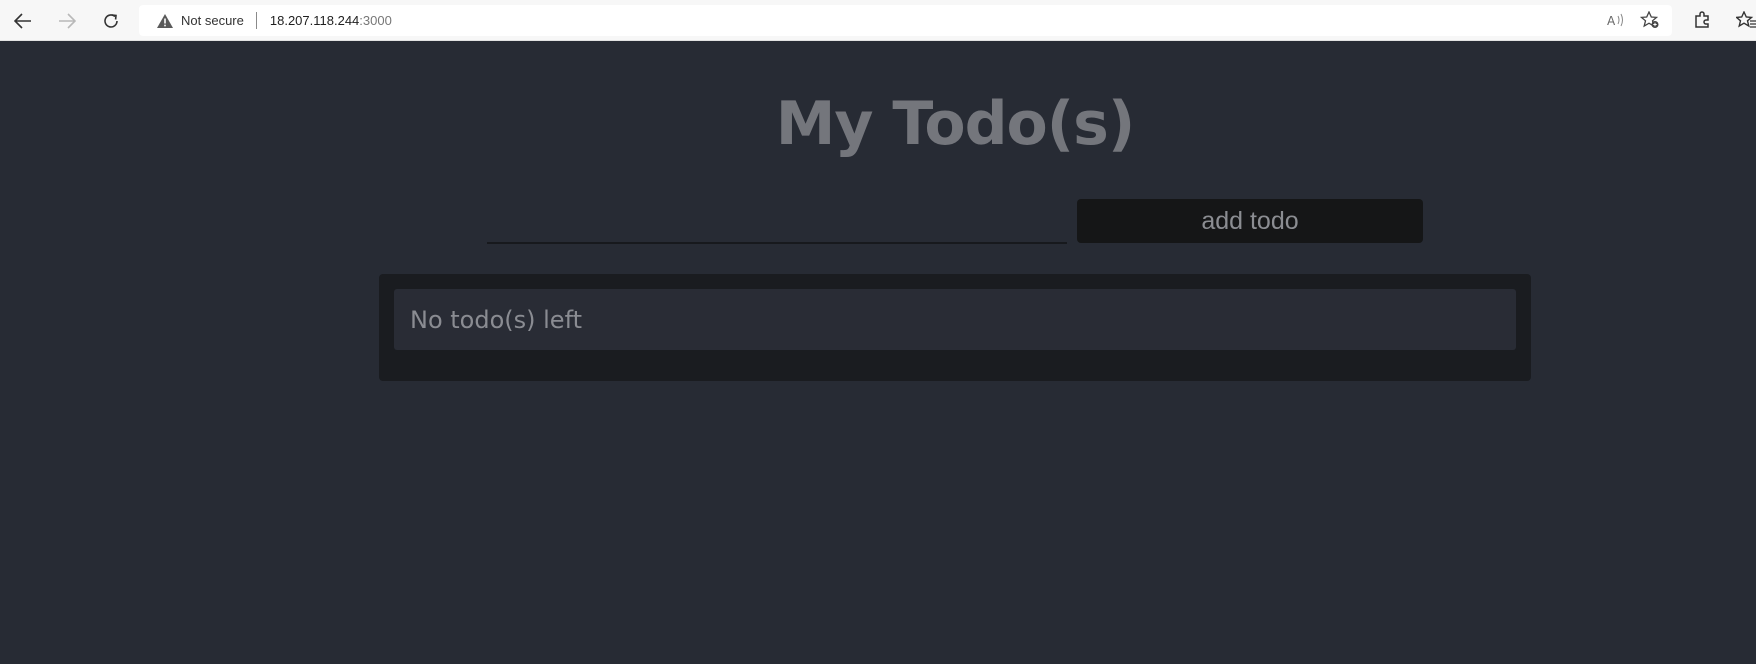 The image size is (1756, 664). What do you see at coordinates (955, 319) in the screenshot?
I see `empty-todo-message: No todo(s) left` at bounding box center [955, 319].